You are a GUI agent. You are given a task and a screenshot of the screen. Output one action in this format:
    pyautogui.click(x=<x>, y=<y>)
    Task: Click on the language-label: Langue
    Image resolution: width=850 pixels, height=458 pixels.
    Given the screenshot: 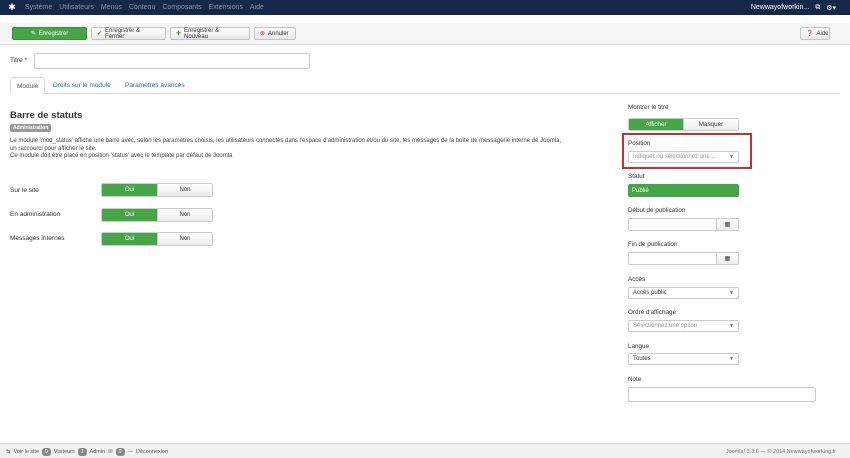 What is the action you would take?
    pyautogui.click(x=639, y=346)
    